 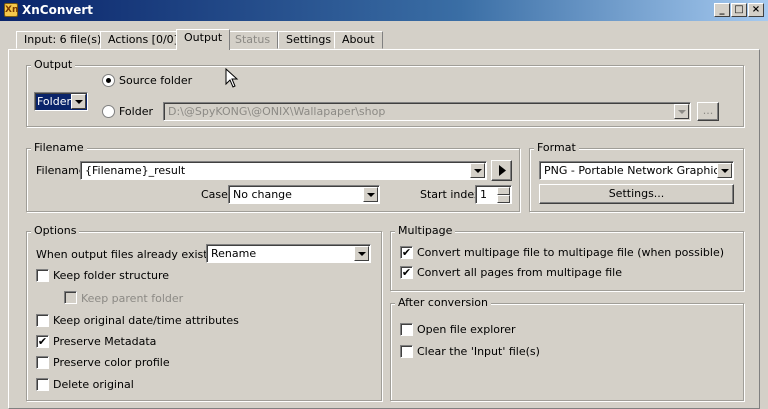 I want to click on filename-insert-button, so click(x=501, y=170).